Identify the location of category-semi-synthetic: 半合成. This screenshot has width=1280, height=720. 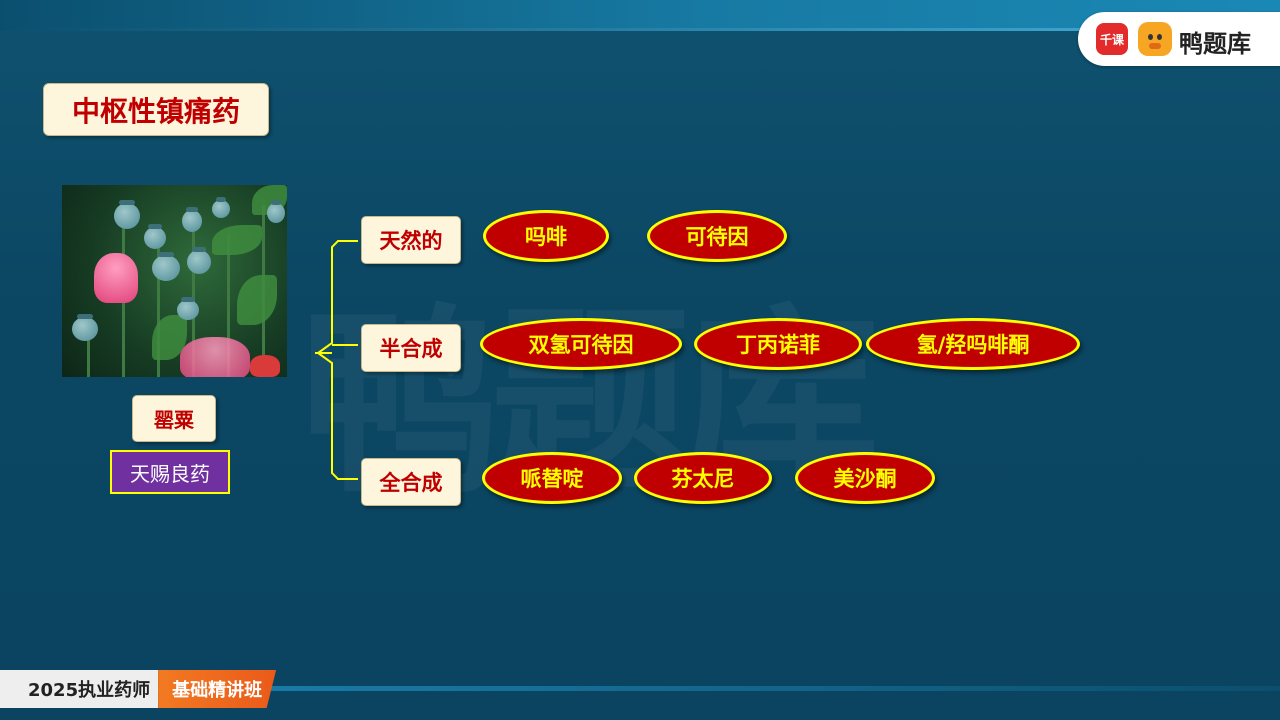
(411, 348).